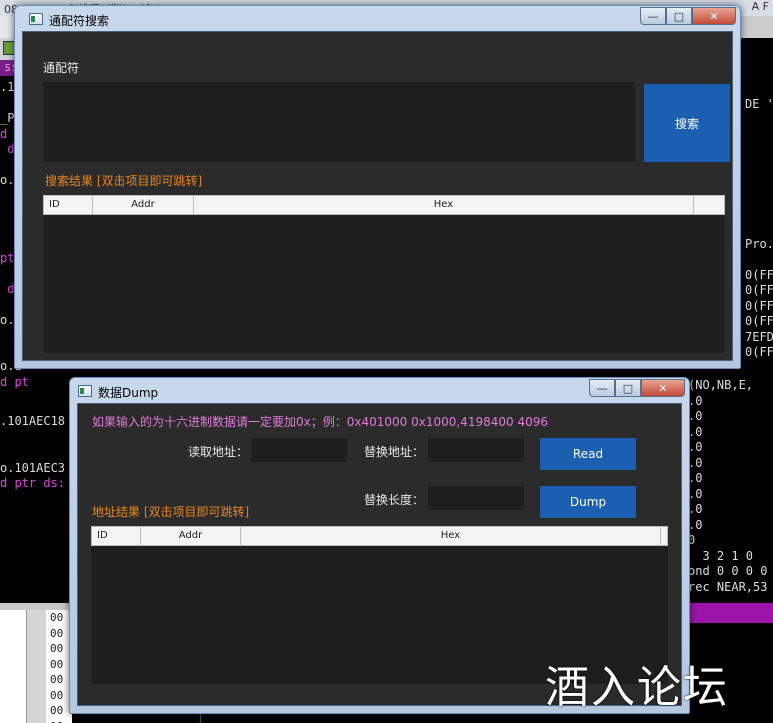 The height and width of the screenshot is (723, 773). What do you see at coordinates (476, 498) in the screenshot?
I see `replace-length-input` at bounding box center [476, 498].